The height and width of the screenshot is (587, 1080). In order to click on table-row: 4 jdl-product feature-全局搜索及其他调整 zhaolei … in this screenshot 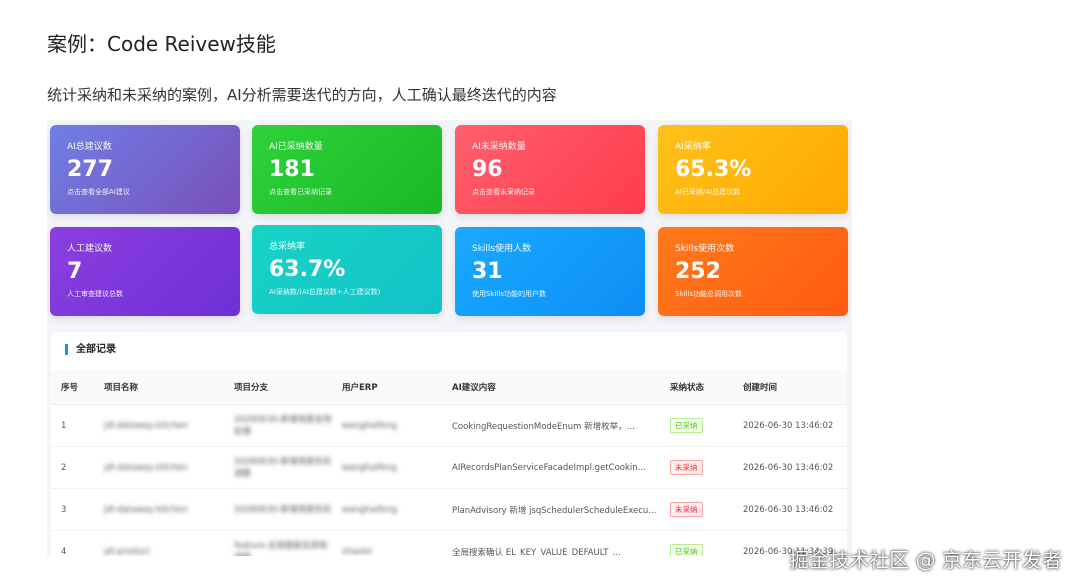, I will do `click(449, 543)`.